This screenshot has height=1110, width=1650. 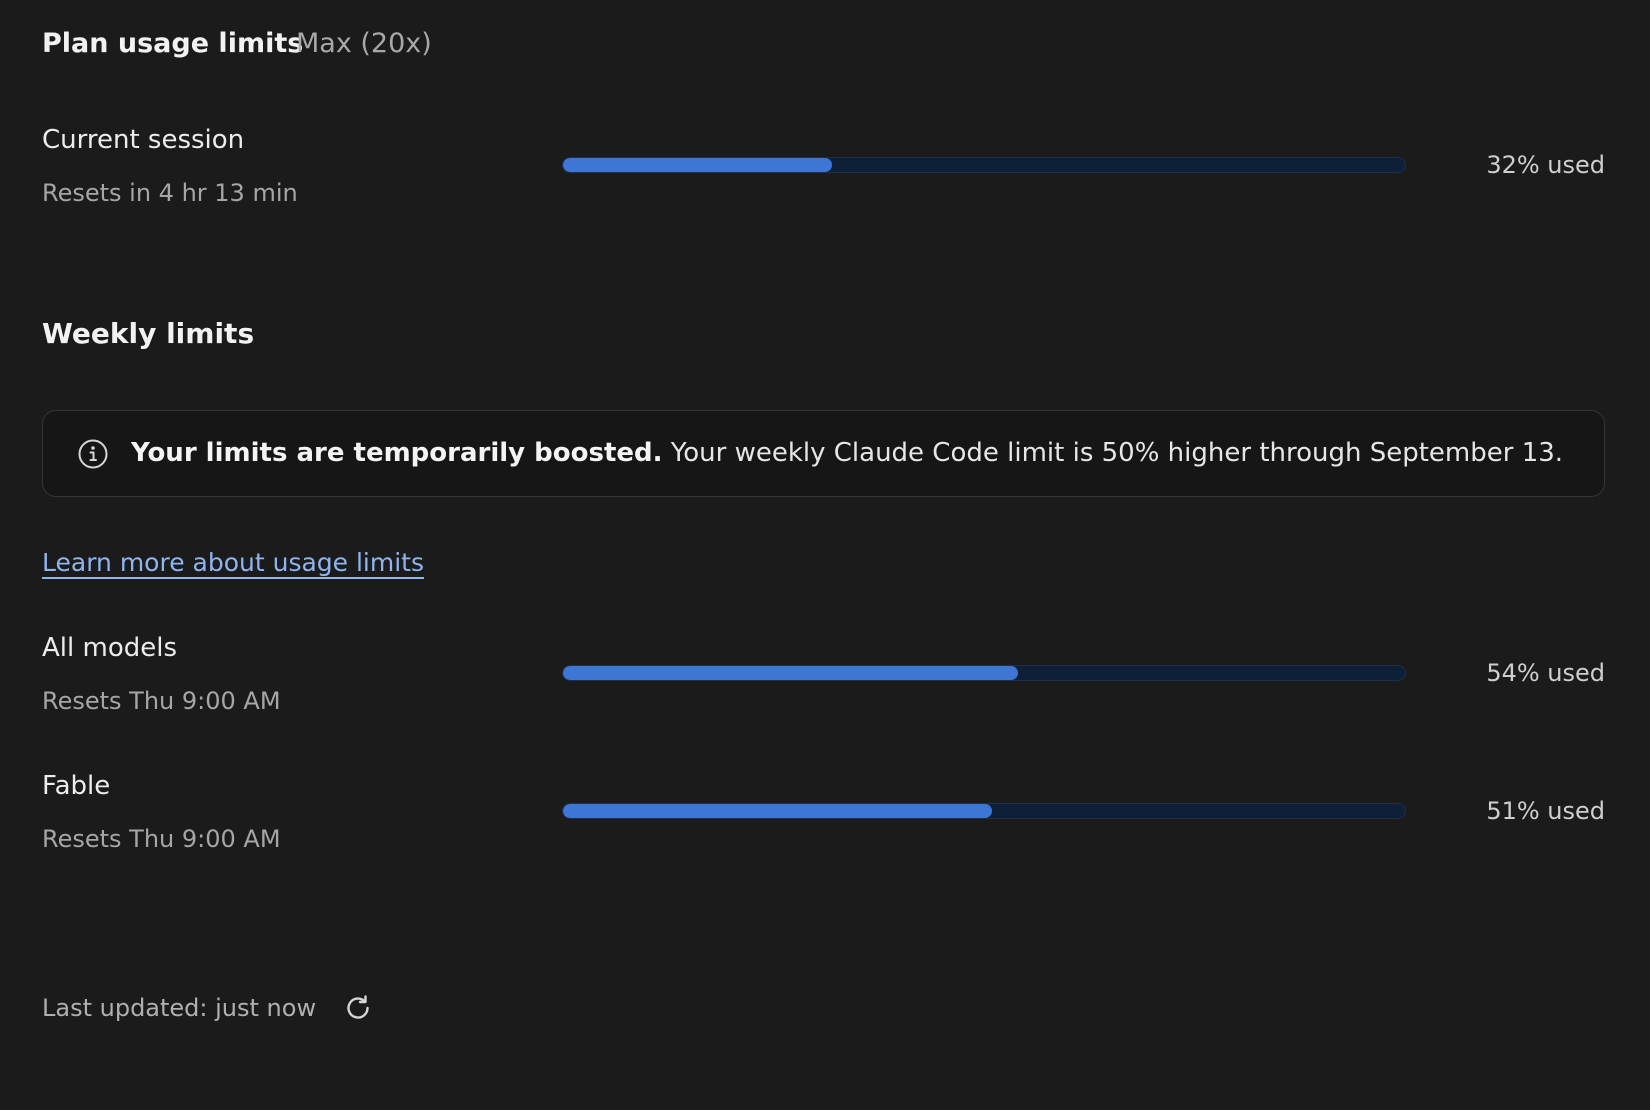 I want to click on info-icon, so click(x=93, y=454).